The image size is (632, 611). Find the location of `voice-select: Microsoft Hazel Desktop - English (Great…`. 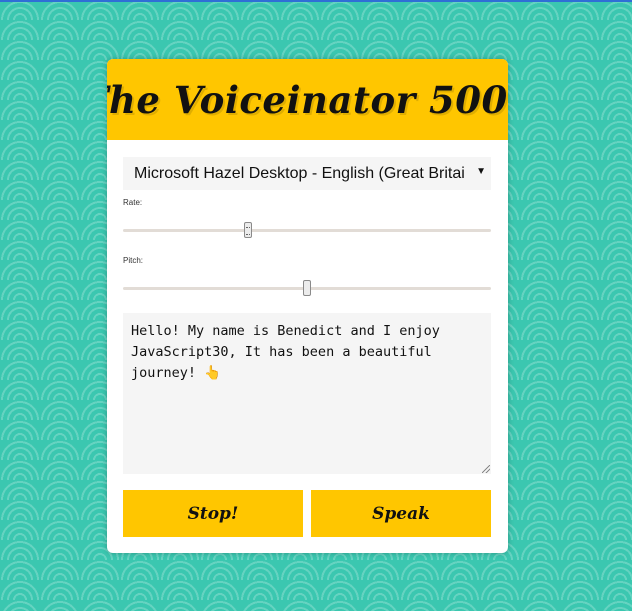

voice-select: Microsoft Hazel Desktop - English (Great… is located at coordinates (307, 173).